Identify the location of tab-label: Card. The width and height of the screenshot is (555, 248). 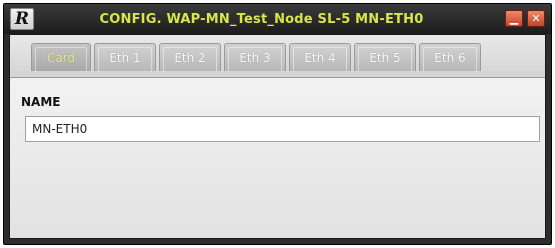
(61, 57).